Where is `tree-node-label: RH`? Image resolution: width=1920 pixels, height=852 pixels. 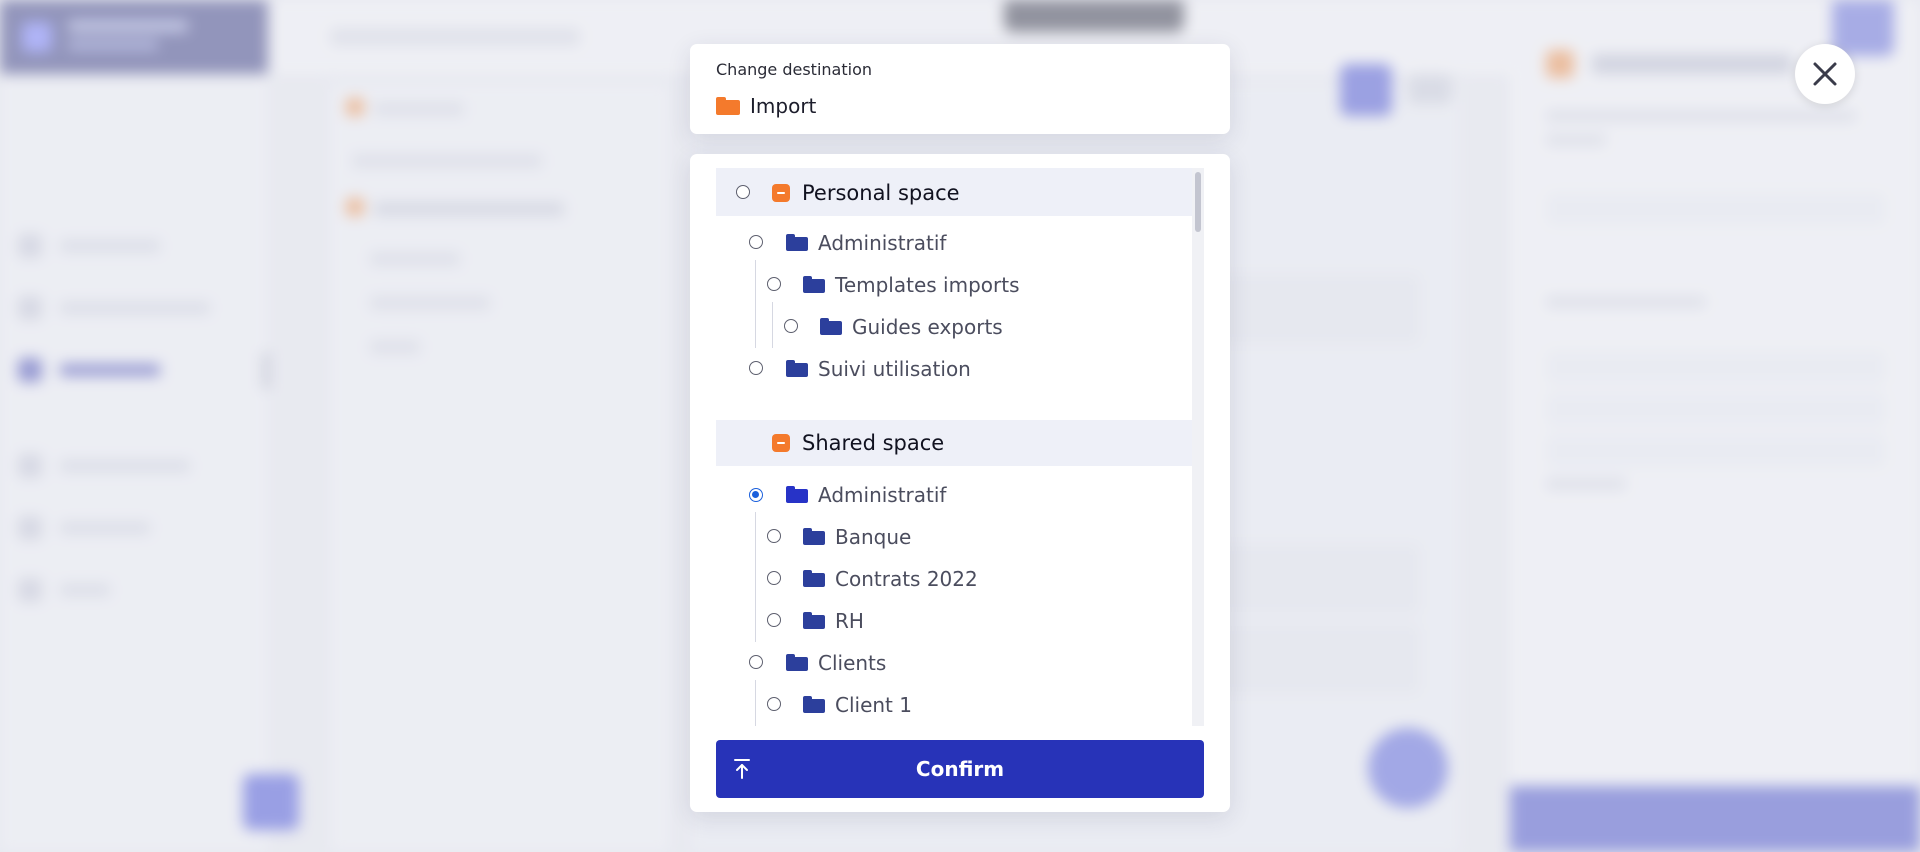 tree-node-label: RH is located at coordinates (849, 621).